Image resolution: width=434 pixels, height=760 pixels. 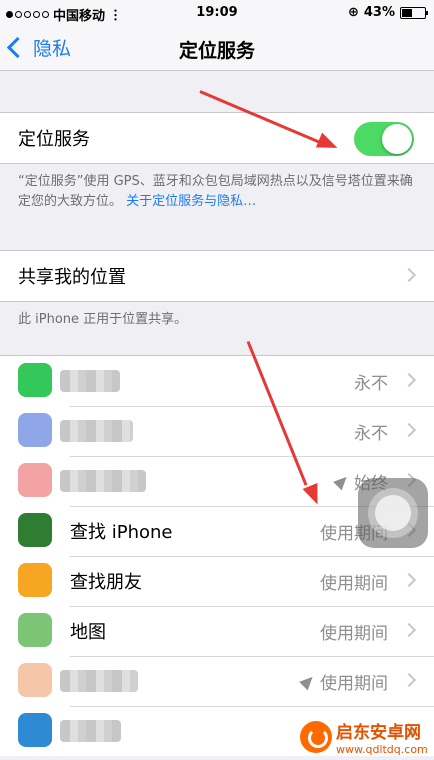 I want to click on share-location-label: 共享我的位置, so click(x=72, y=277).